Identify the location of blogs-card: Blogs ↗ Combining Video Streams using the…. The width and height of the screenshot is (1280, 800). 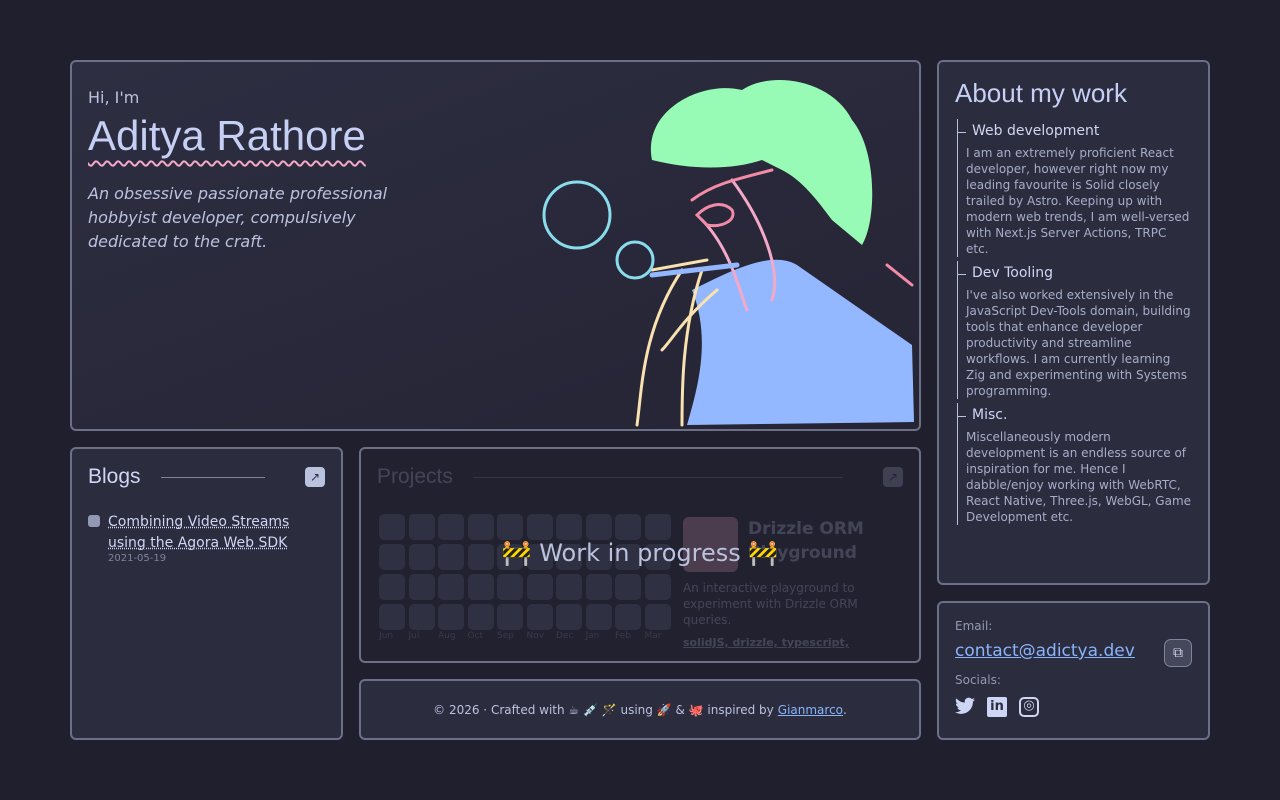
(206, 593).